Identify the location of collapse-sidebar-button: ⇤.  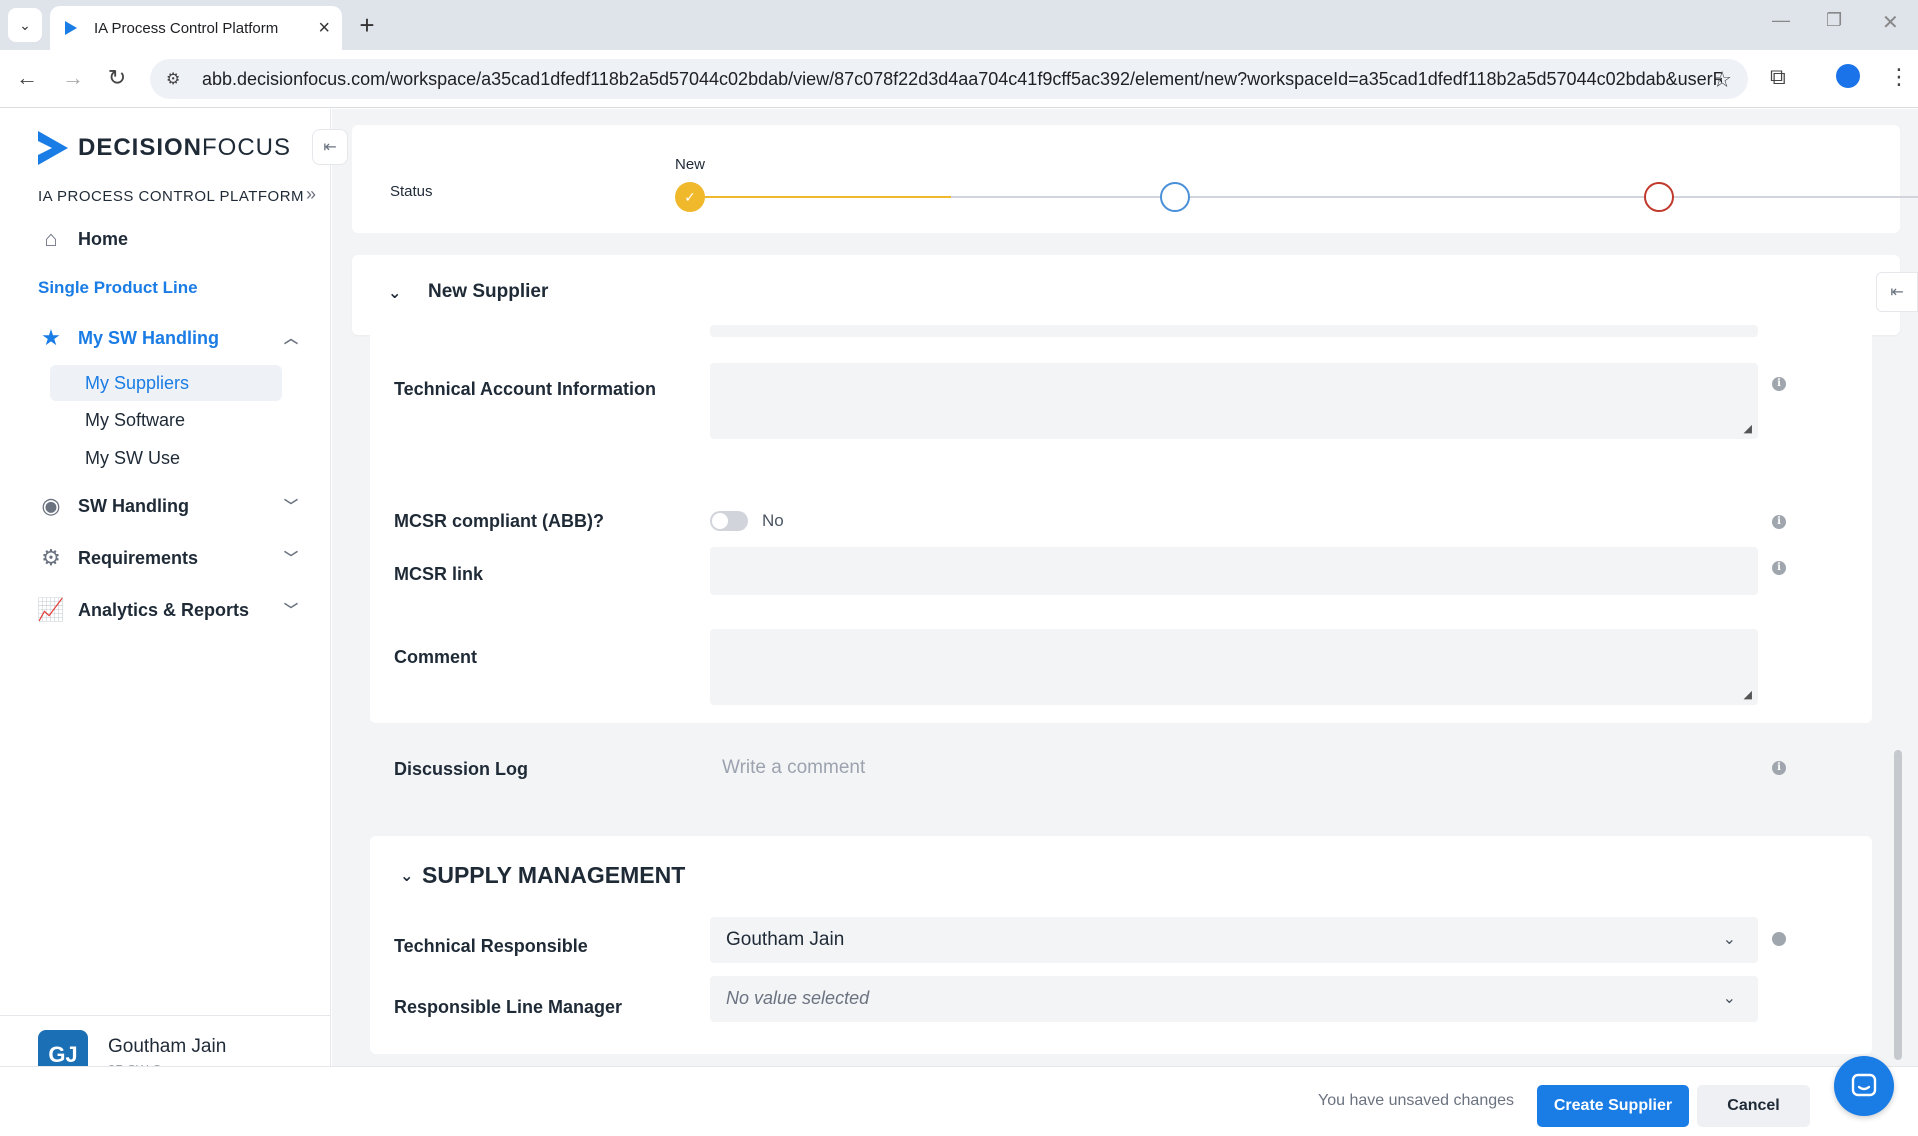
(330, 147).